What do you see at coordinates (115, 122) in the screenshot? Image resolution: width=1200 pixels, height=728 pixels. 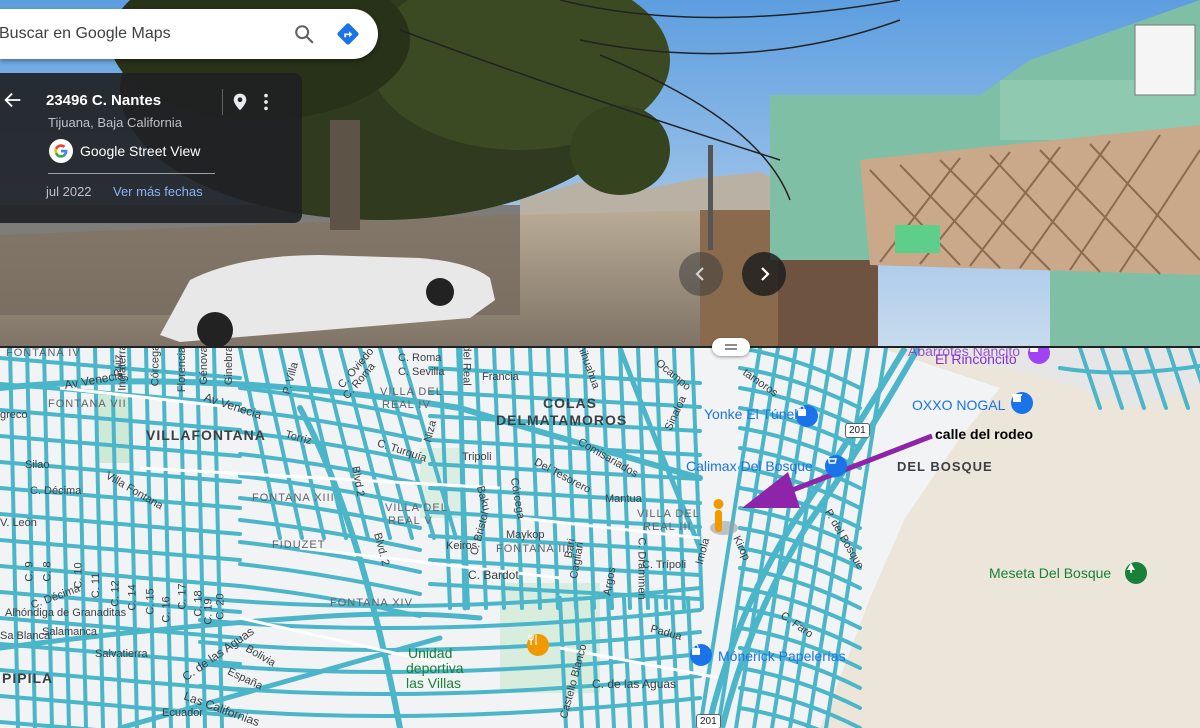 I see `address-subtitle: Tijuana, Baja California` at bounding box center [115, 122].